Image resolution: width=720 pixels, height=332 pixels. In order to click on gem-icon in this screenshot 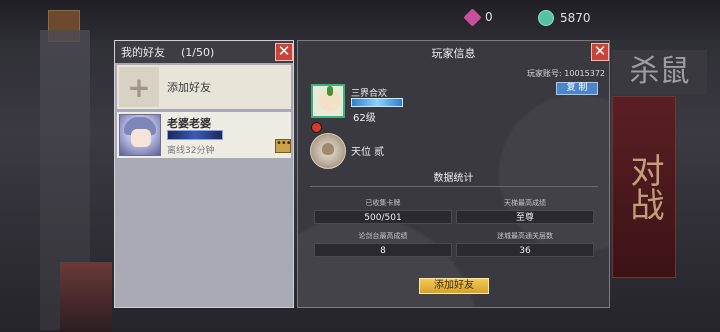, I will do `click(472, 17)`.